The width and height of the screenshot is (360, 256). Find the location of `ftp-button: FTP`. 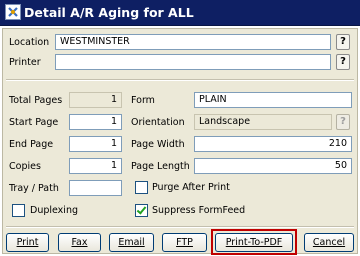

ftp-button: FTP is located at coordinates (184, 242).